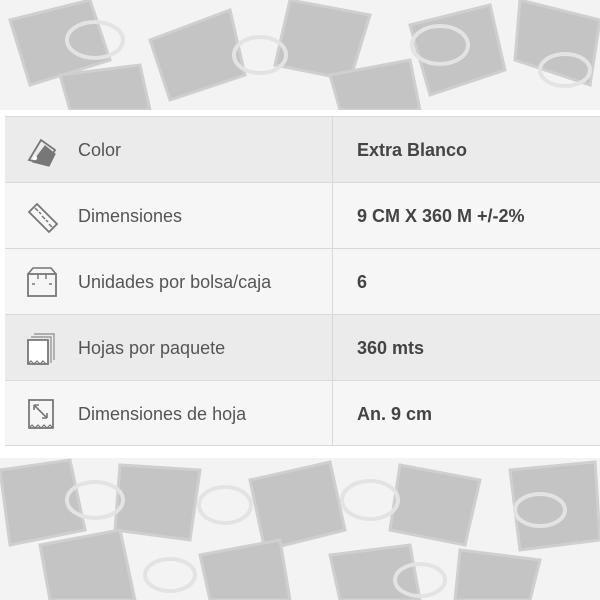  What do you see at coordinates (162, 414) in the screenshot?
I see `spec-label: Dimensiones de hoja` at bounding box center [162, 414].